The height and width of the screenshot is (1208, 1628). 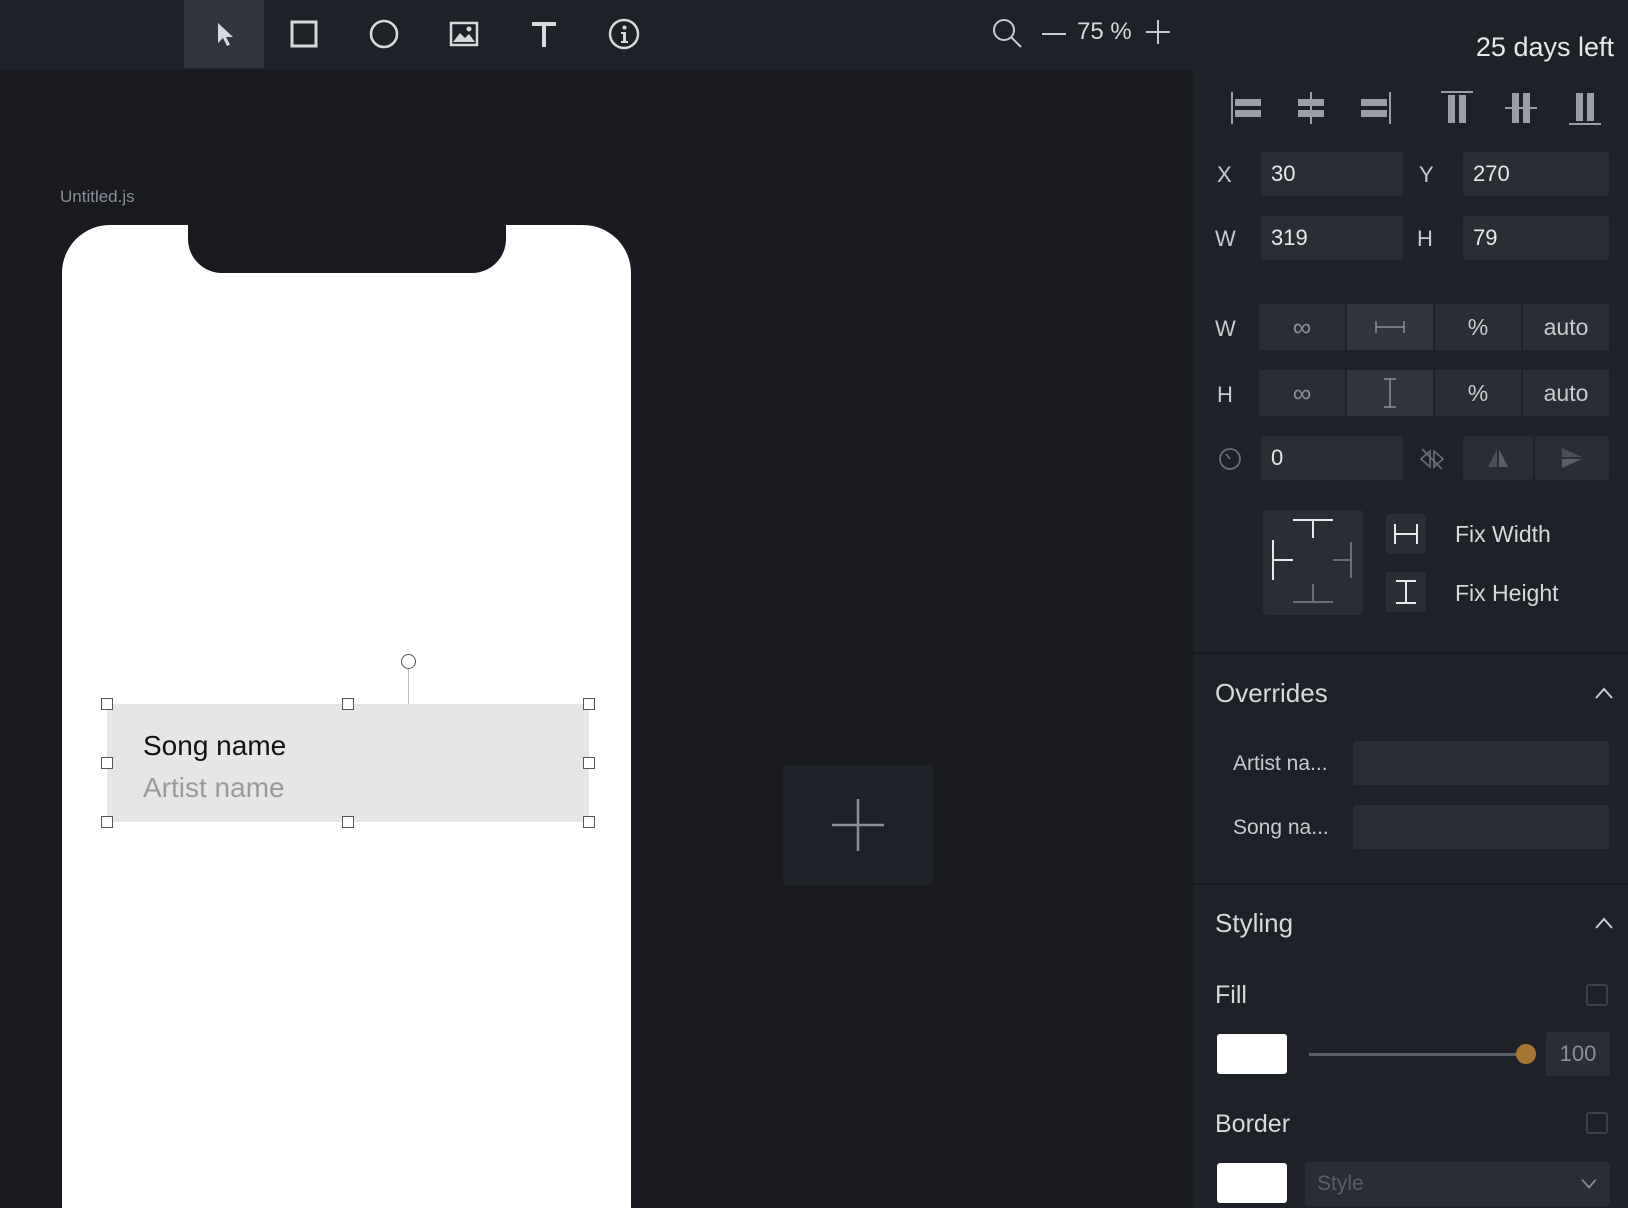 What do you see at coordinates (1566, 393) in the screenshot?
I see `height-auto-button: auto` at bounding box center [1566, 393].